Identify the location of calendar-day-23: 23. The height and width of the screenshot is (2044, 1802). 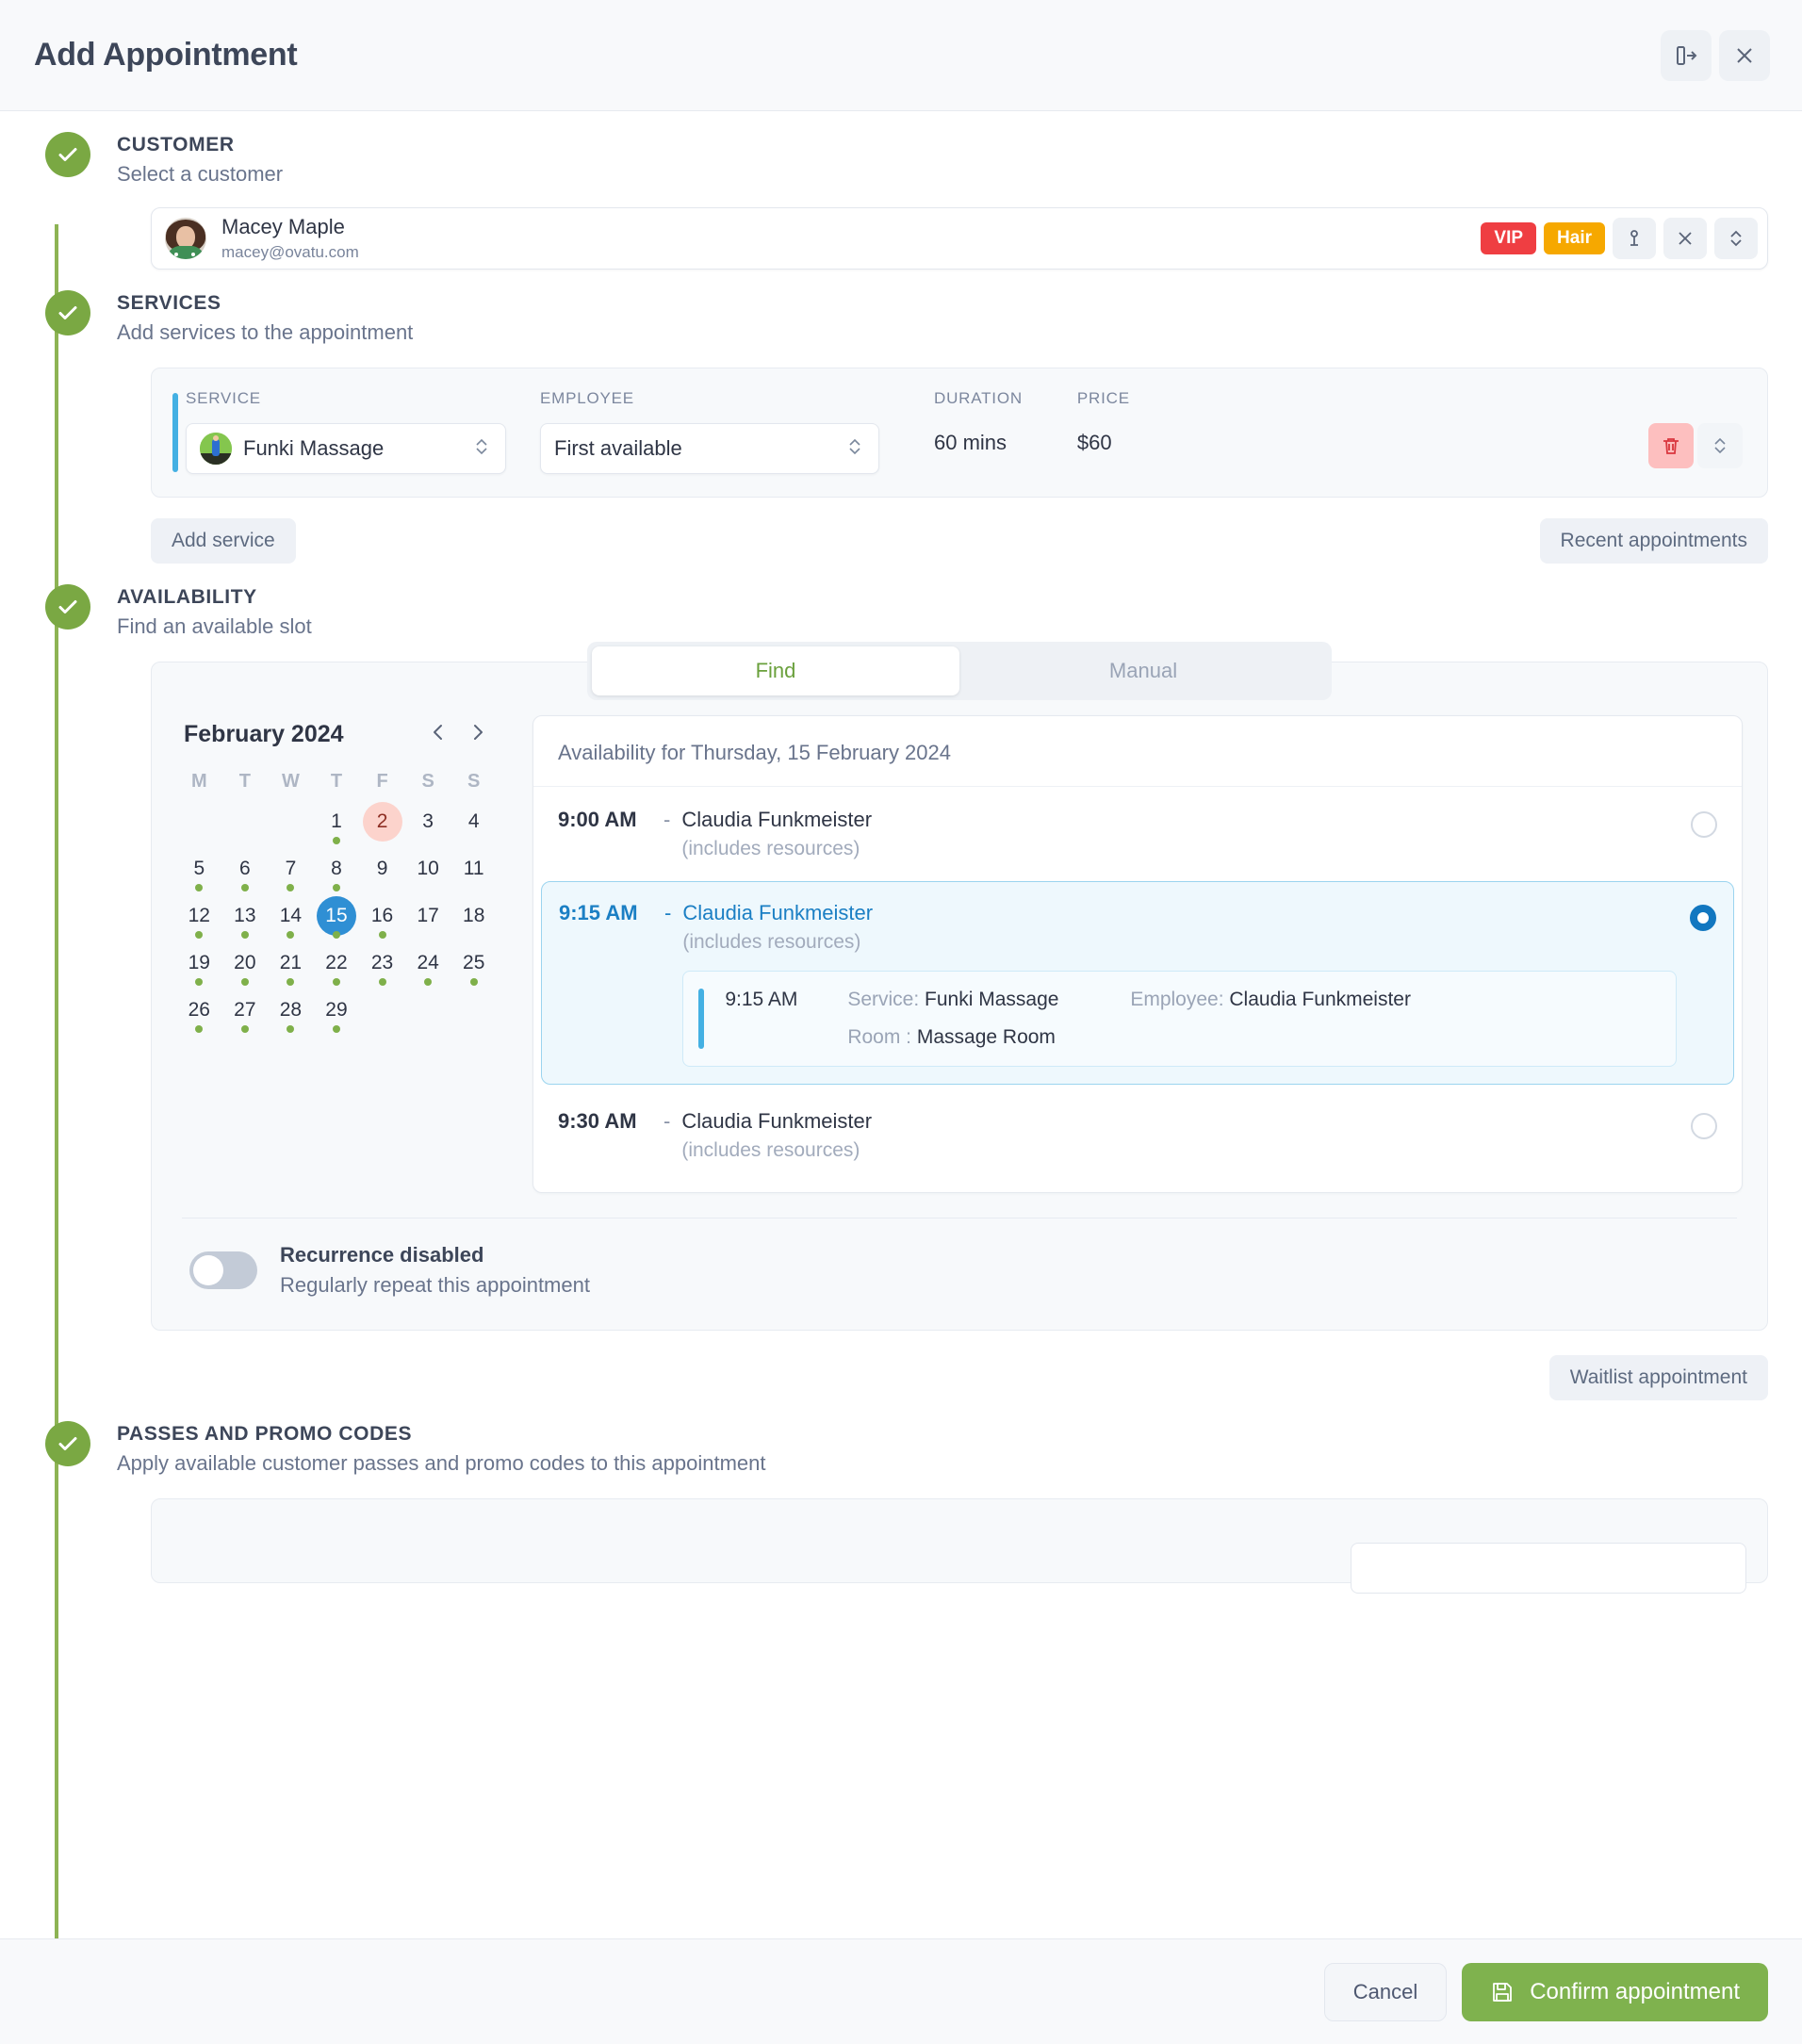
(382, 963).